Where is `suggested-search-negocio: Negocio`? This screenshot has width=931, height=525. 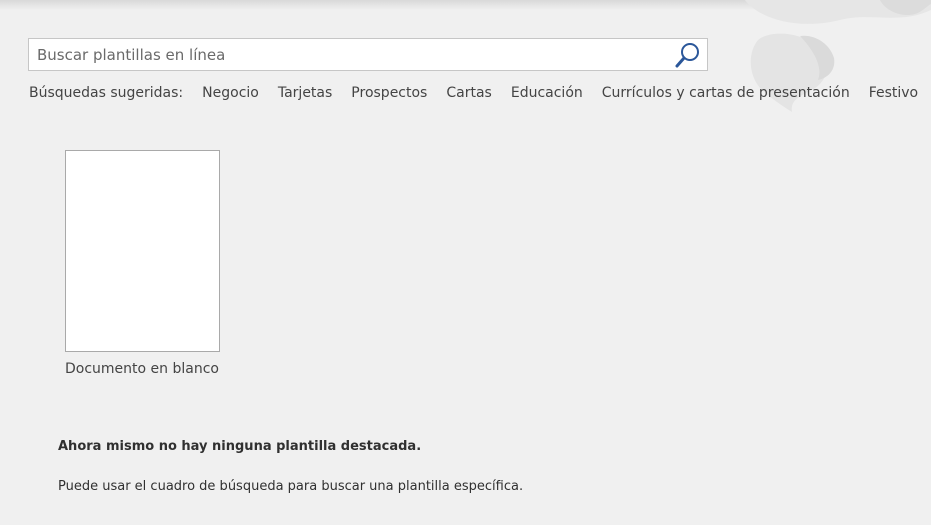
suggested-search-negocio: Negocio is located at coordinates (230, 93).